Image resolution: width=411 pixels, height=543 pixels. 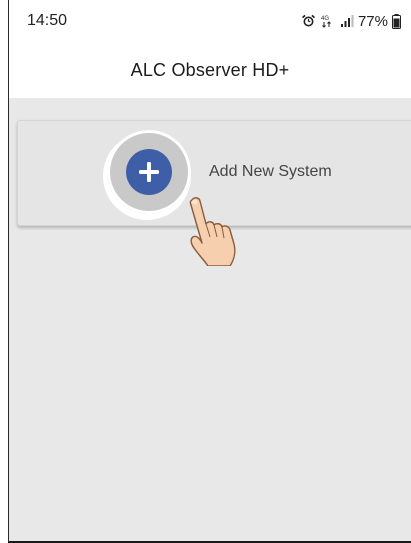 I want to click on app-bar: ALC Observer HD+, so click(x=210, y=70).